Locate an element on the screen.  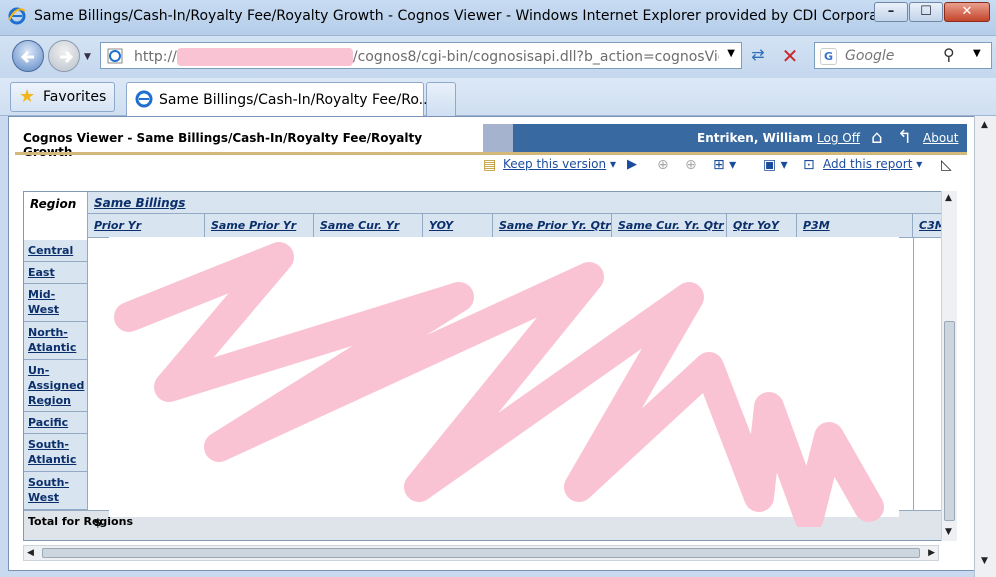
keep-version-link: Keep this version ▾ is located at coordinates (559, 167).